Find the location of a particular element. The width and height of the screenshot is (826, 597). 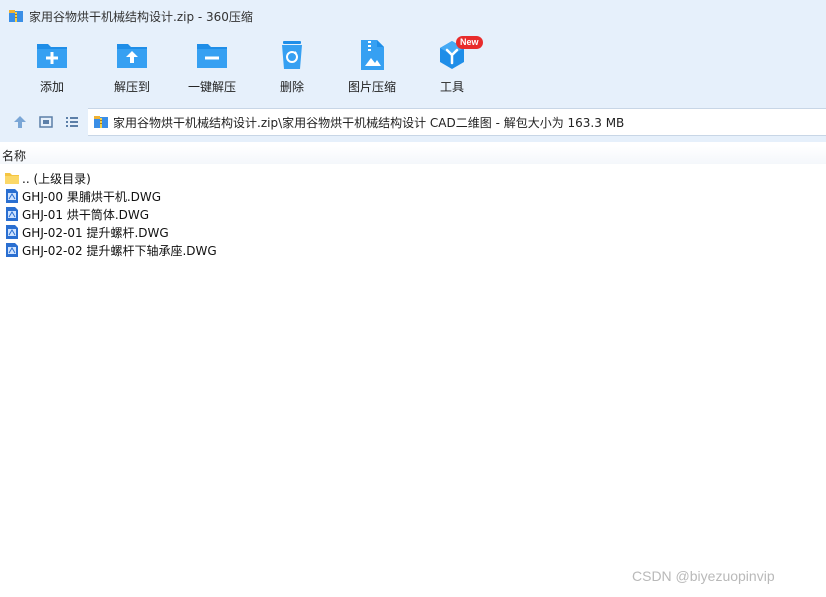

title-bar: 家用谷物烘干机械结构设计.zip - 360压缩 is located at coordinates (413, 16).